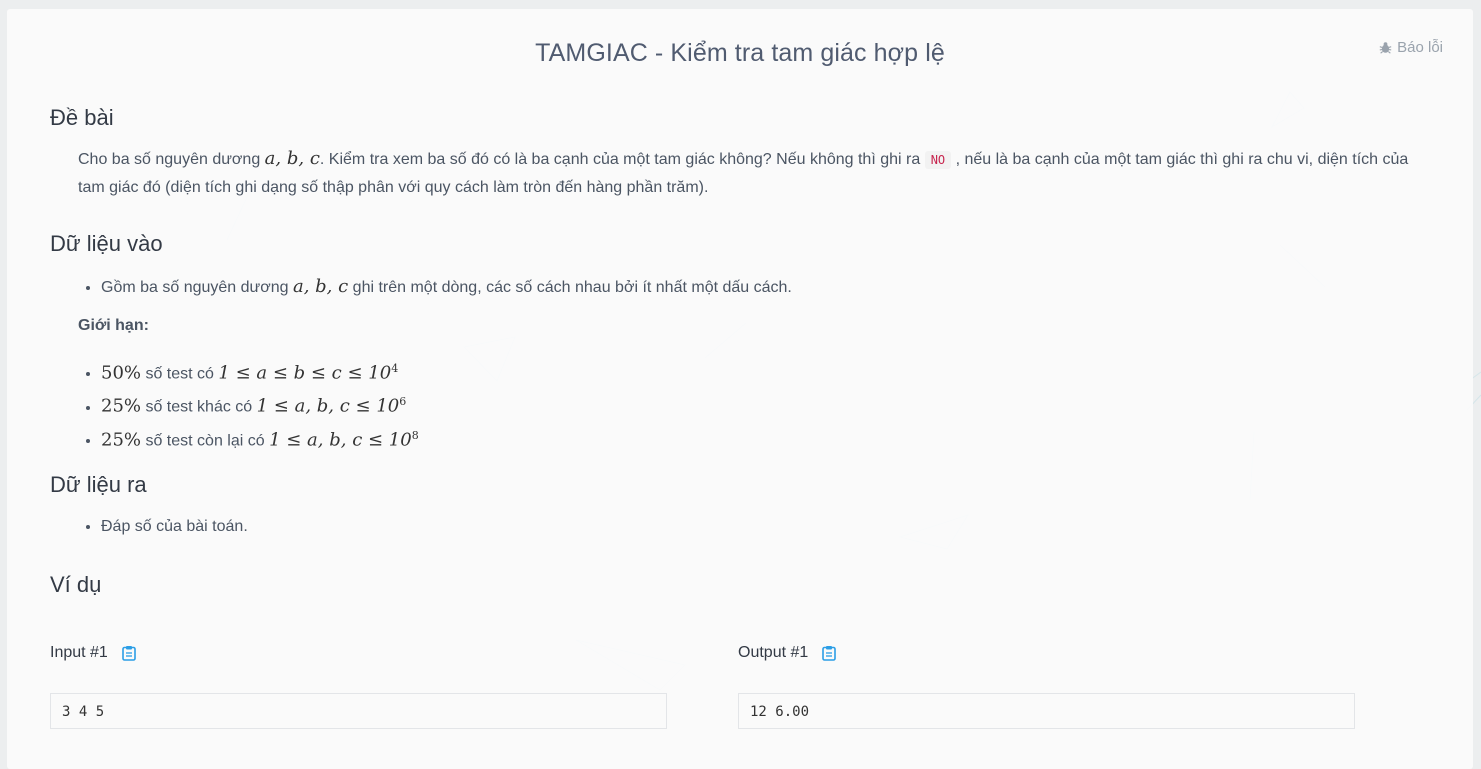  I want to click on page-title: TAMGIAC - Kiểm tra tam giác hợp lệ, so click(740, 53).